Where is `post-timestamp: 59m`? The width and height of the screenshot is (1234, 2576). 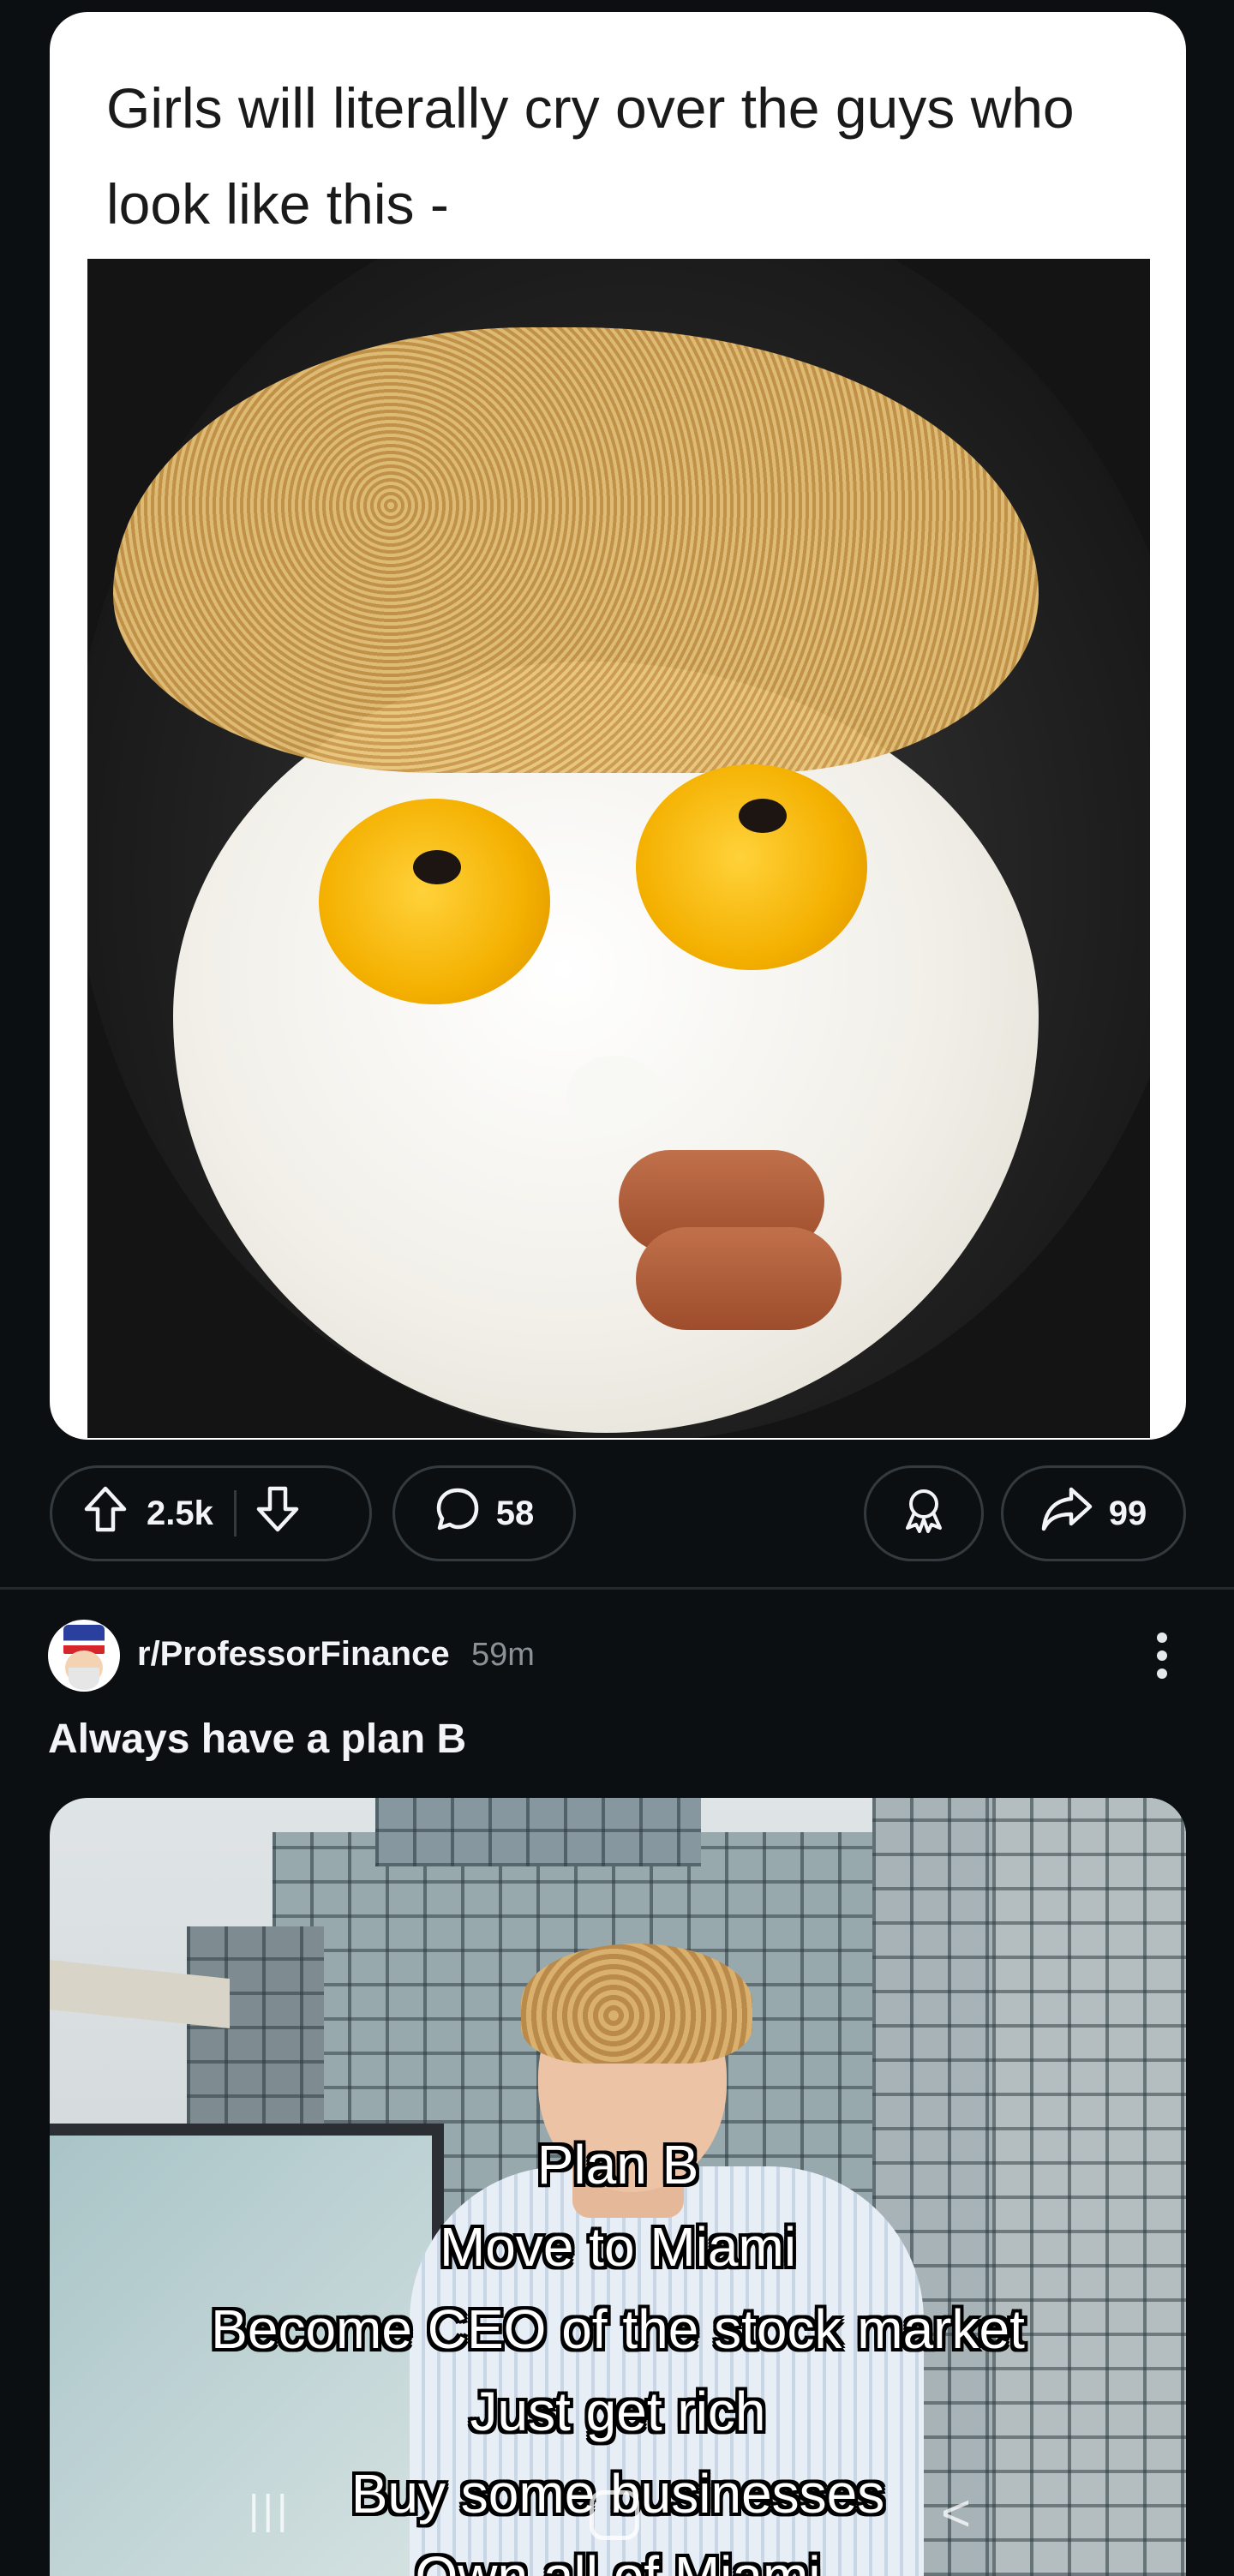 post-timestamp: 59m is located at coordinates (503, 1655).